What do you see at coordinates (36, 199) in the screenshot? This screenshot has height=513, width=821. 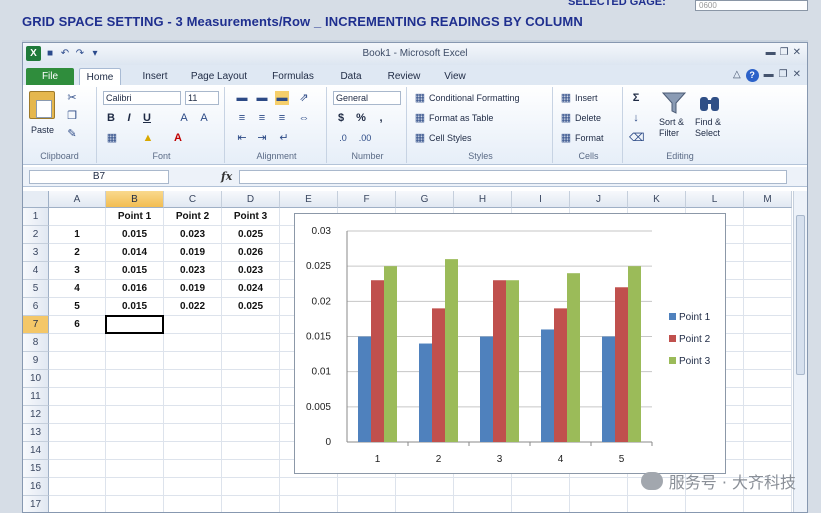 I see `select-all-corner` at bounding box center [36, 199].